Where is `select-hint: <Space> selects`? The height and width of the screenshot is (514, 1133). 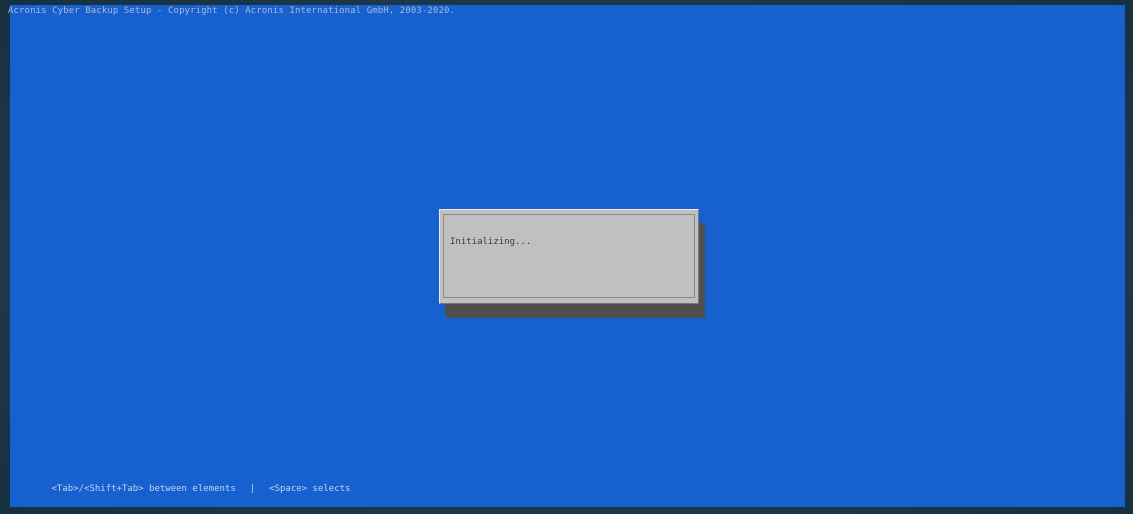 select-hint: <Space> selects is located at coordinates (310, 489).